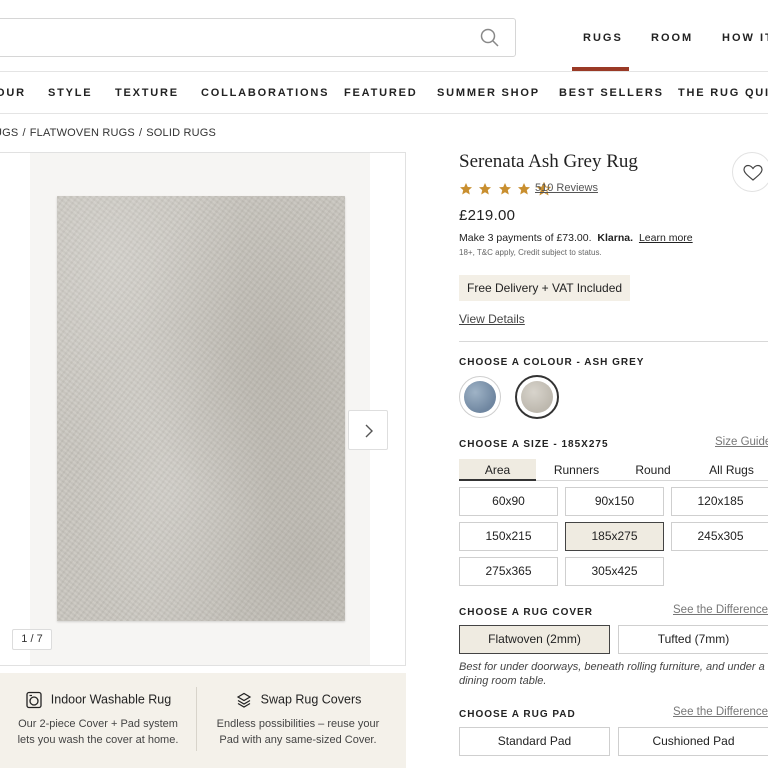  What do you see at coordinates (70, 93) in the screenshot?
I see `catnav-style: STYLE` at bounding box center [70, 93].